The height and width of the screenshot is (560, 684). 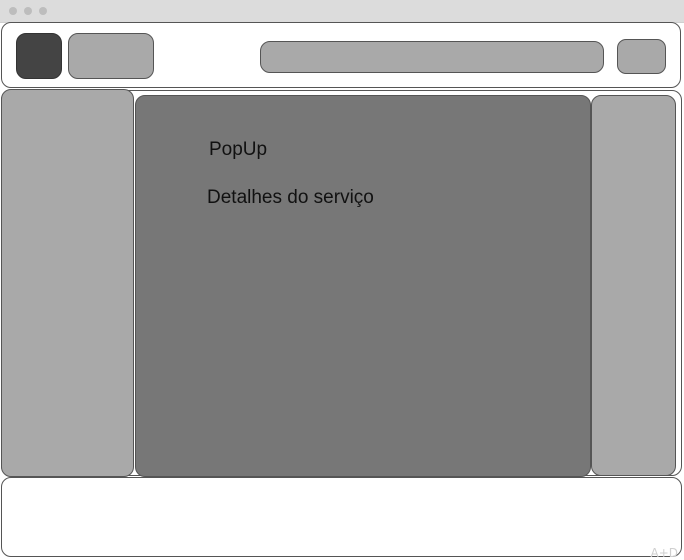 I want to click on watermark: A+D, so click(x=664, y=553).